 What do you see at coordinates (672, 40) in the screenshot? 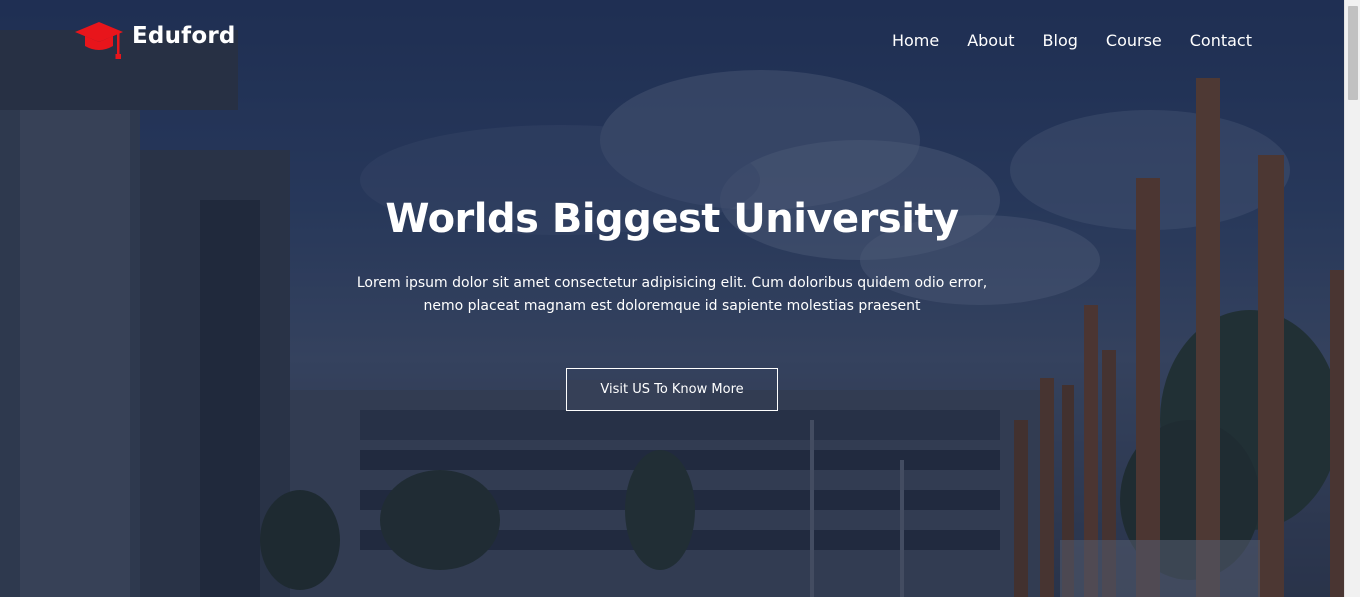
I see `navbar: Eduford Home About Blog Course Contact` at bounding box center [672, 40].